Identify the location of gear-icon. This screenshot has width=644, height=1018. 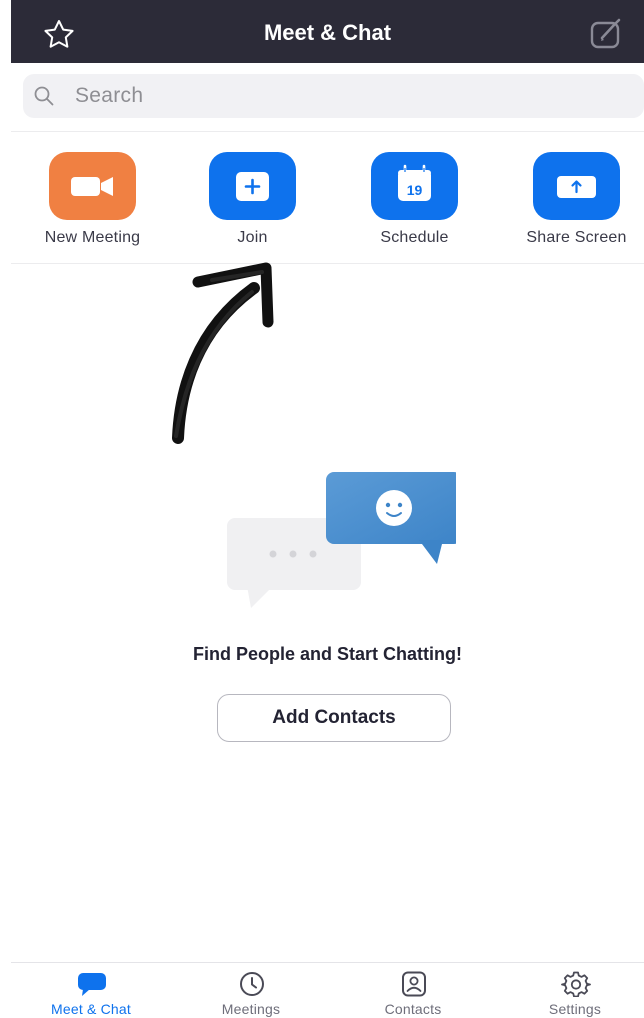
(576, 984).